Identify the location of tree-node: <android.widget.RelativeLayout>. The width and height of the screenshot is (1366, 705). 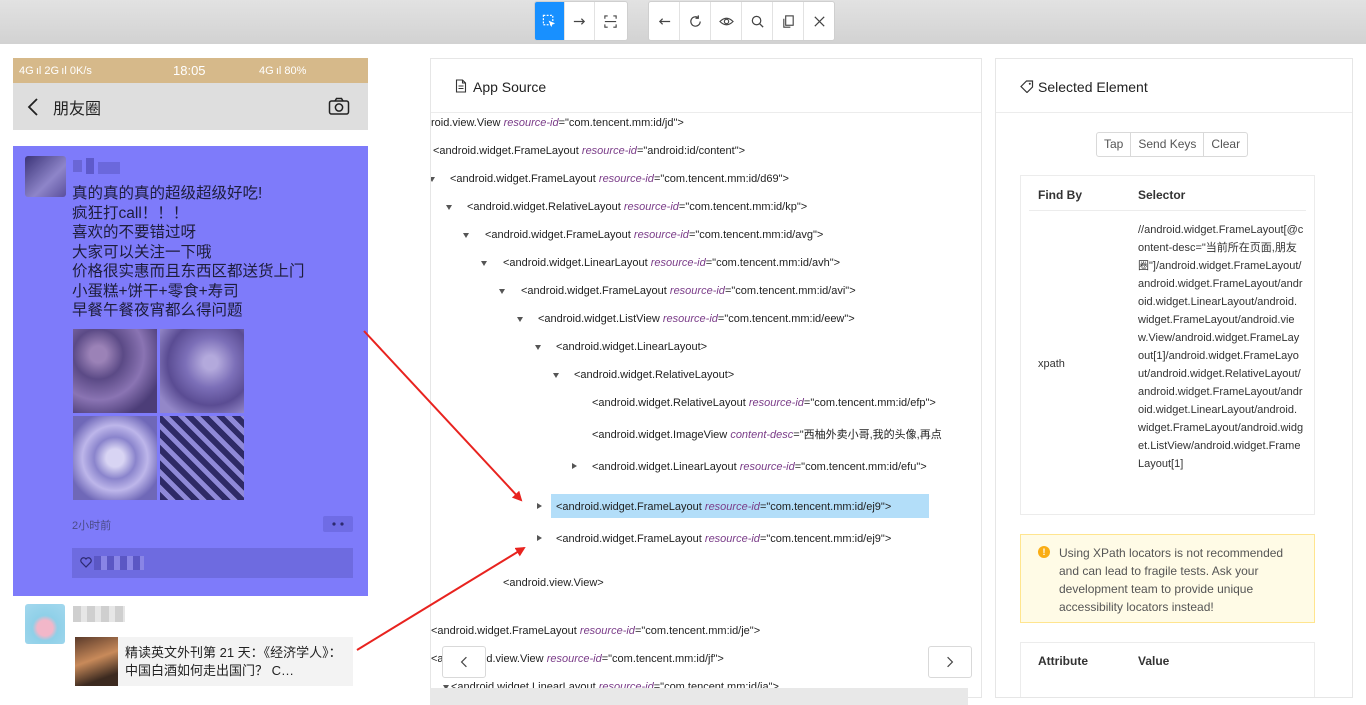
(654, 375).